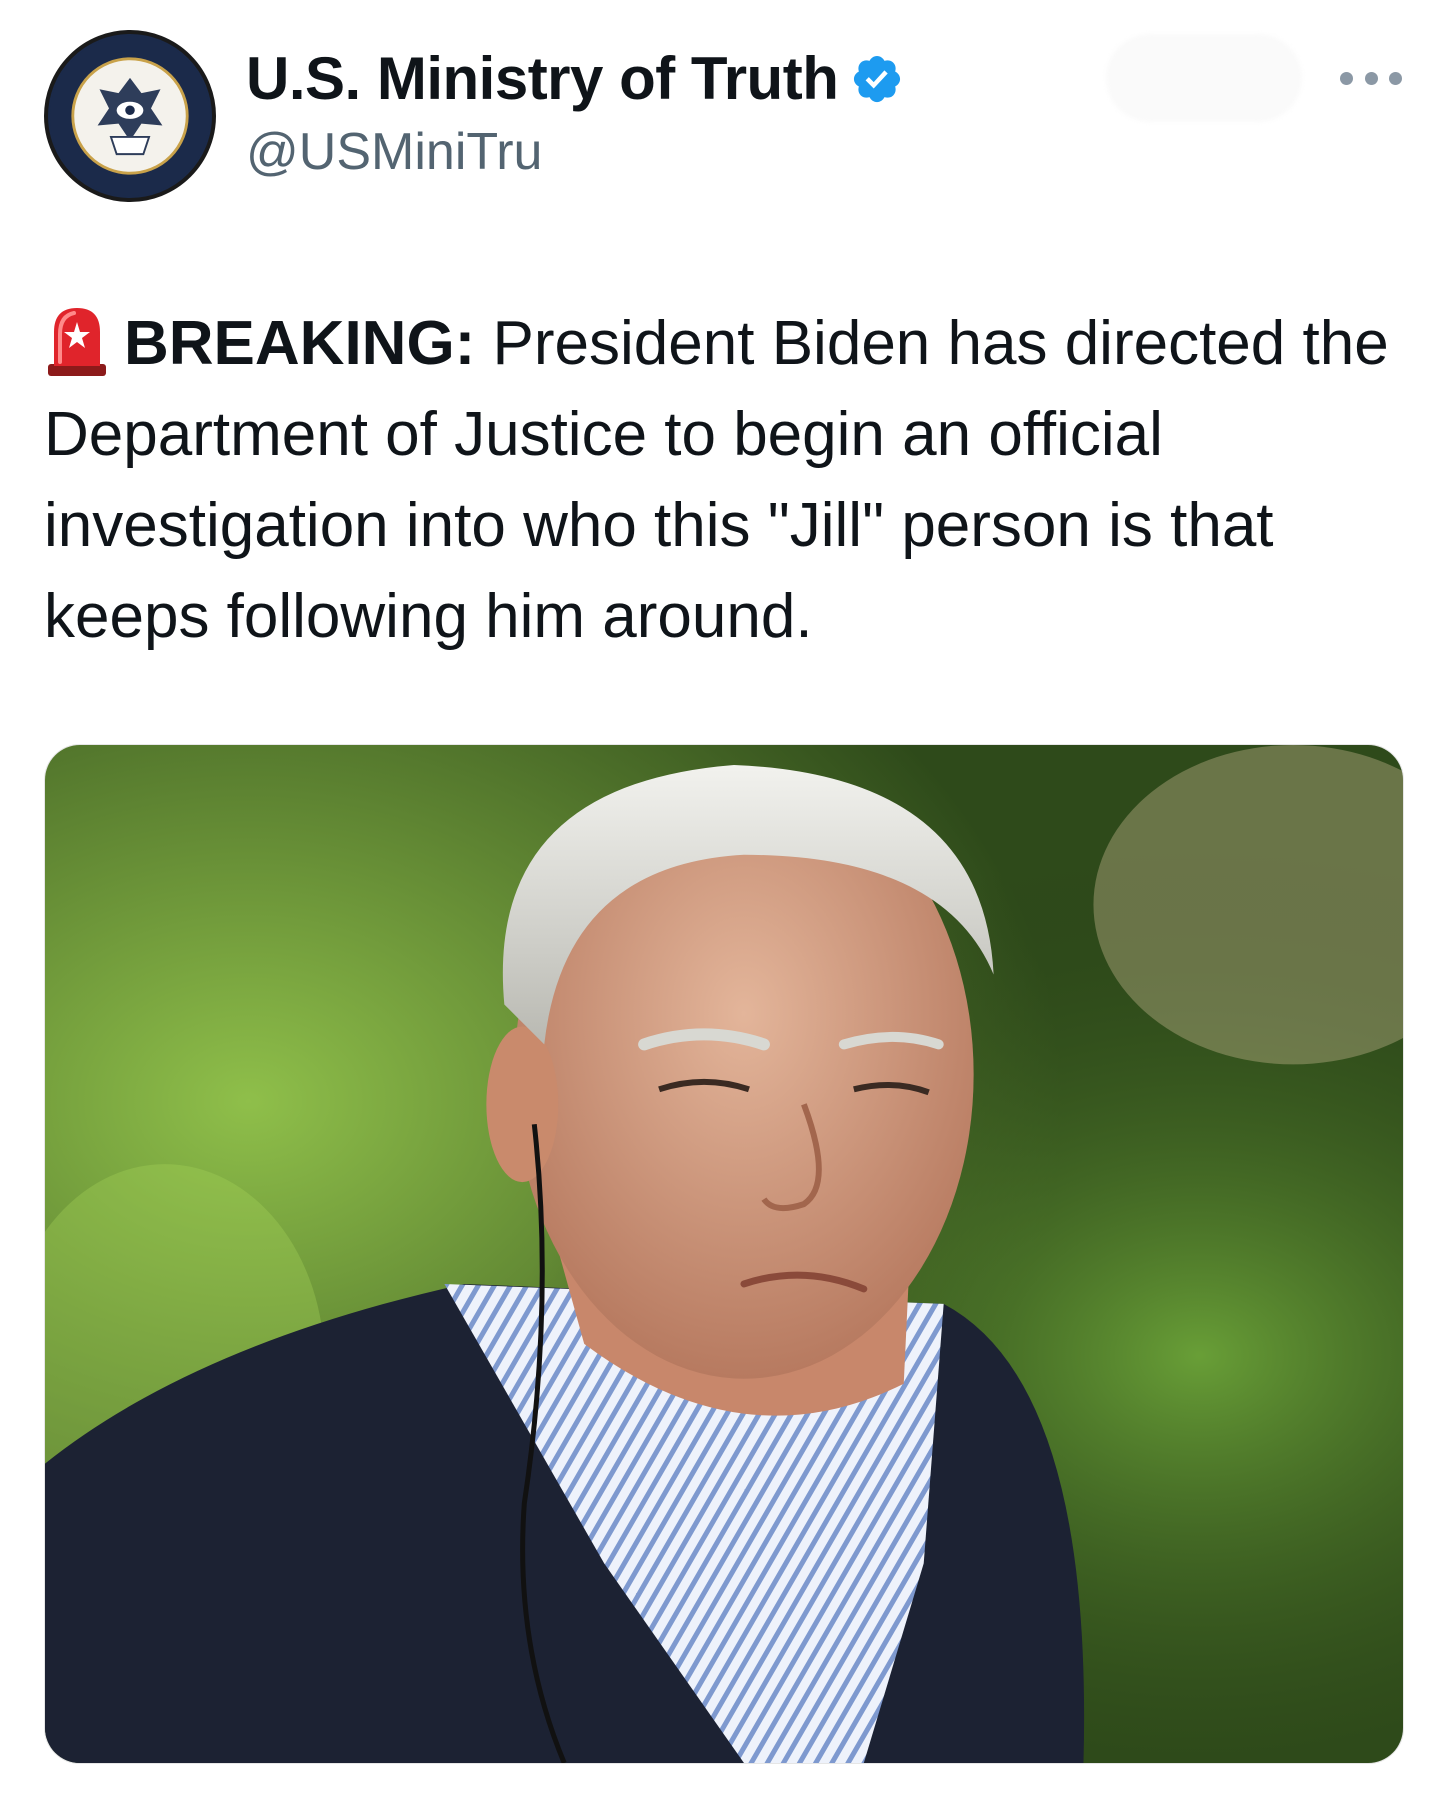 The image size is (1440, 1800). What do you see at coordinates (542, 78) in the screenshot?
I see `display-name: U.S. Ministry of Truth` at bounding box center [542, 78].